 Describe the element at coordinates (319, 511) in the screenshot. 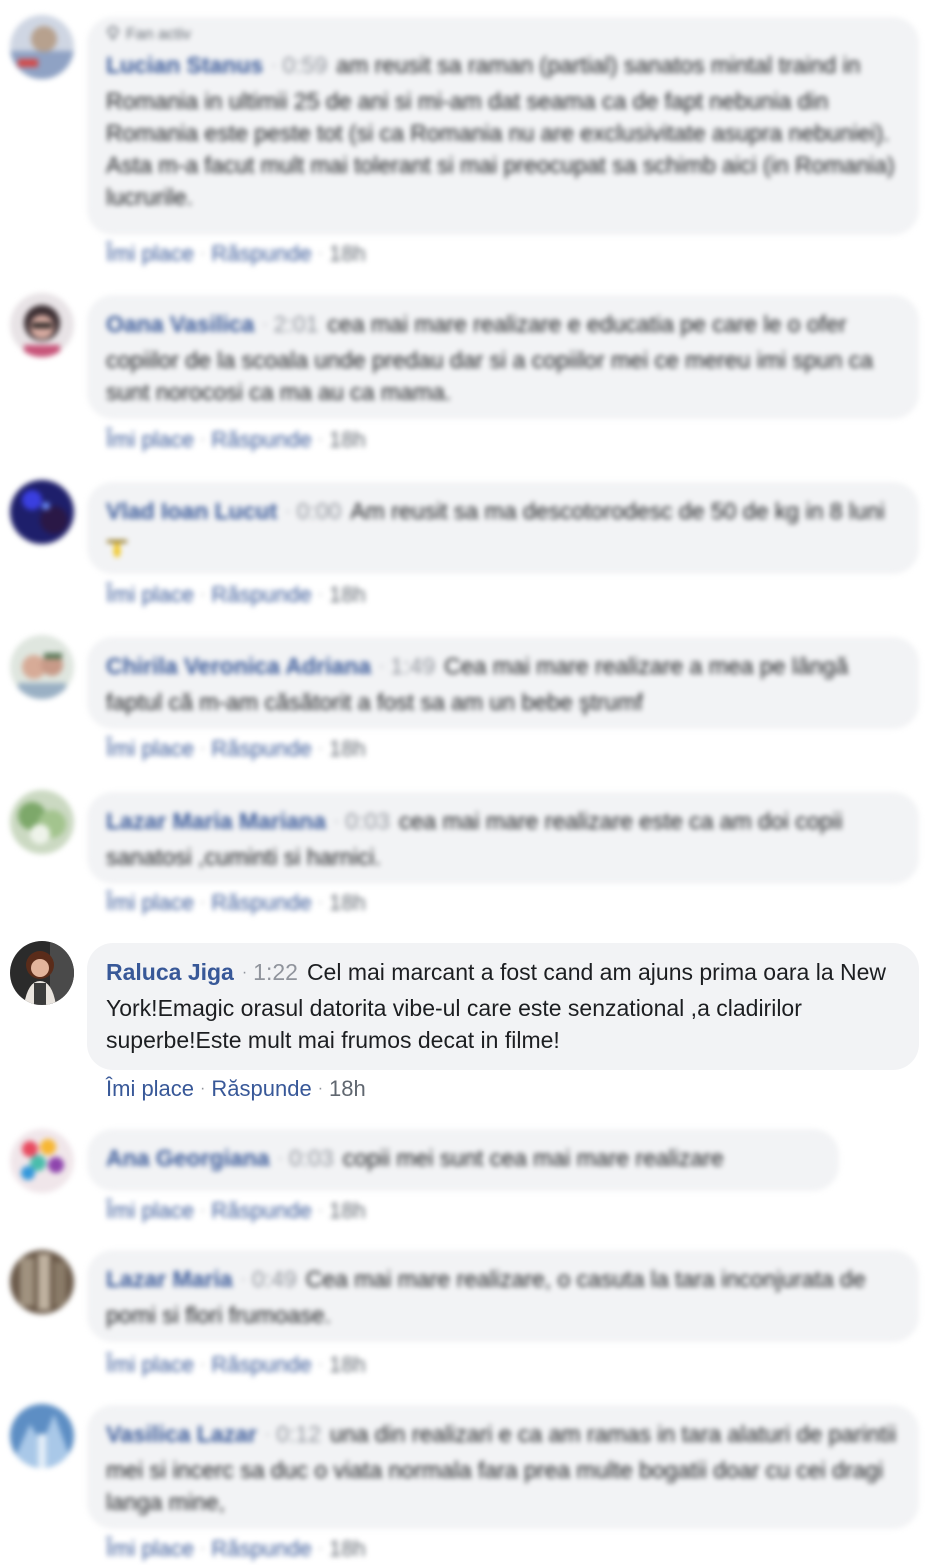

I see `comment-duration: 0:00` at that location.